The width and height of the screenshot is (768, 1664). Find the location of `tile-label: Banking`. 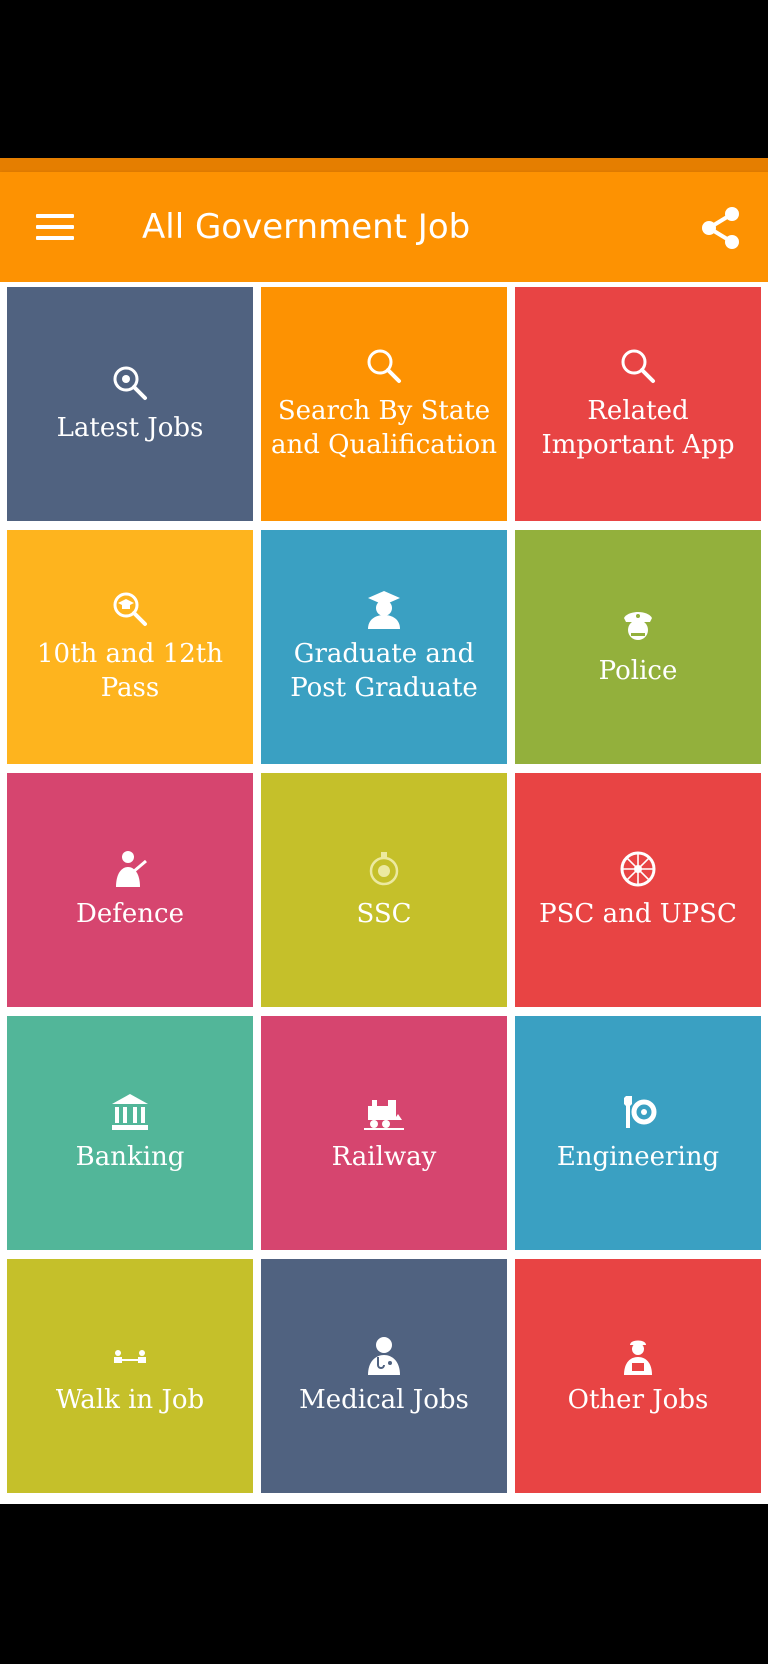

tile-label: Banking is located at coordinates (130, 1157).